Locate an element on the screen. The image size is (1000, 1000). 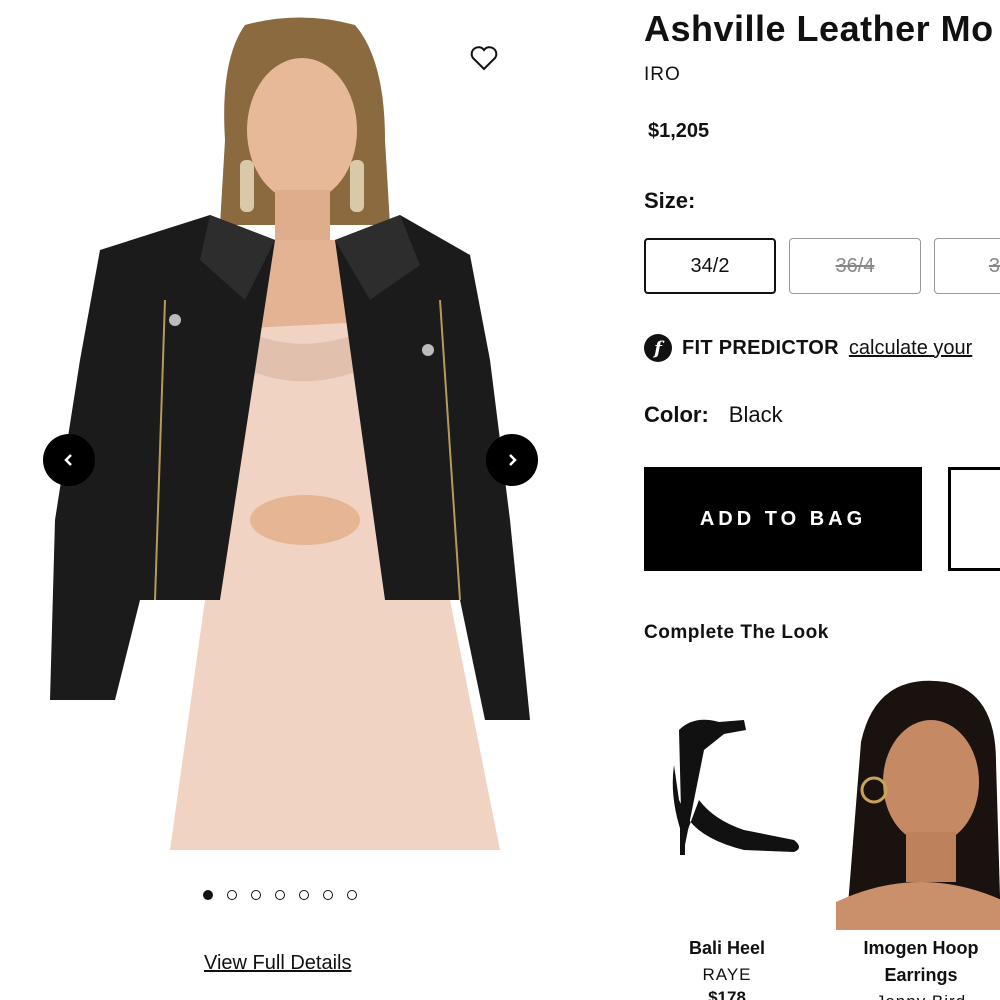
fit-predictor-icon: f is located at coordinates (658, 348).